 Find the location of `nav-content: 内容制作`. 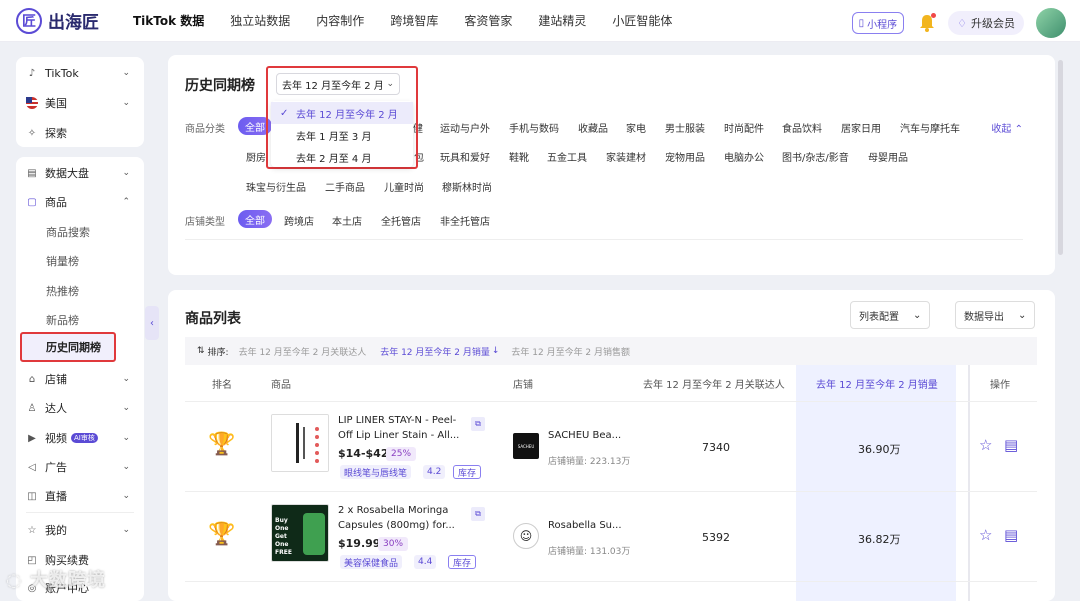

nav-content: 内容制作 is located at coordinates (340, 20).